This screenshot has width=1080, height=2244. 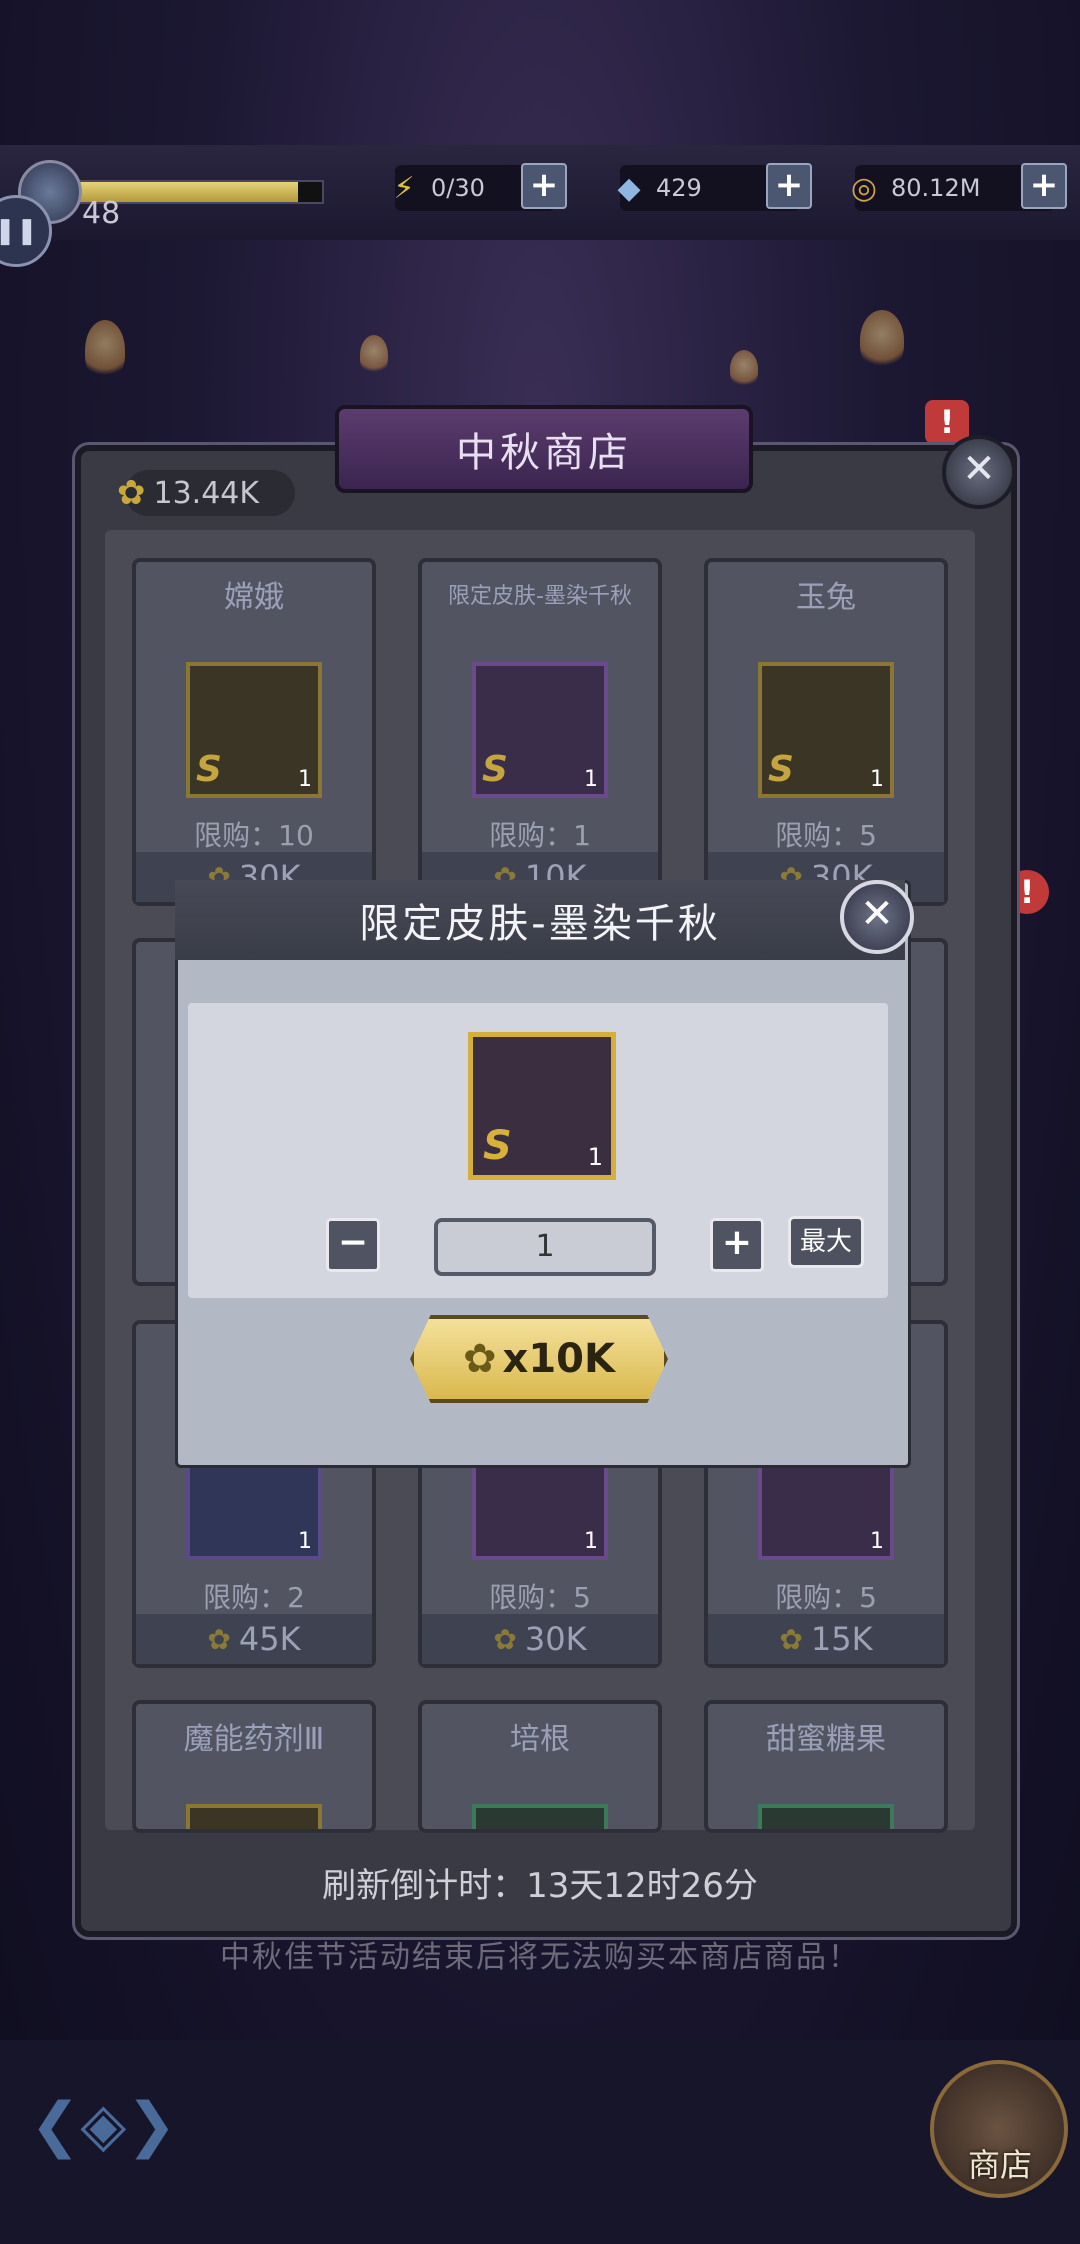 I want to click on dialog-item-thumbnail: S 1, so click(x=542, y=1106).